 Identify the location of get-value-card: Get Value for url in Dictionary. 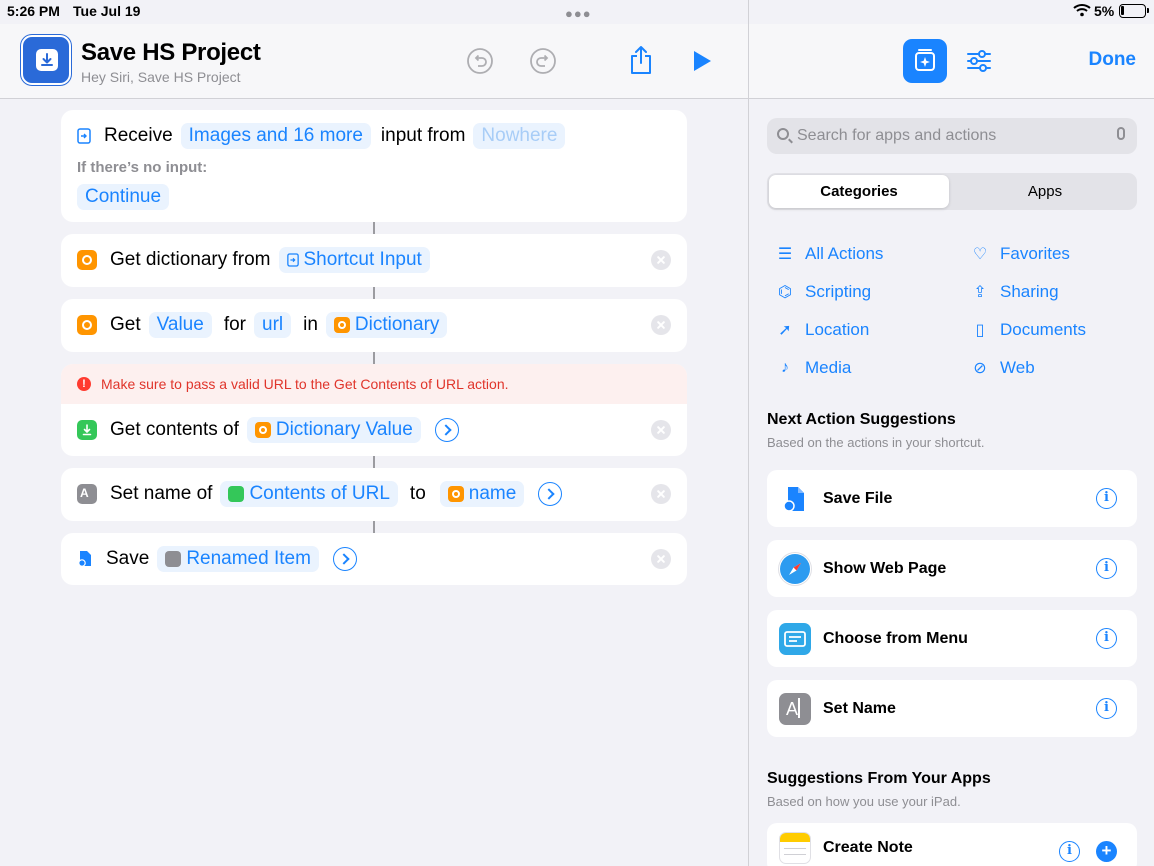
(374, 325).